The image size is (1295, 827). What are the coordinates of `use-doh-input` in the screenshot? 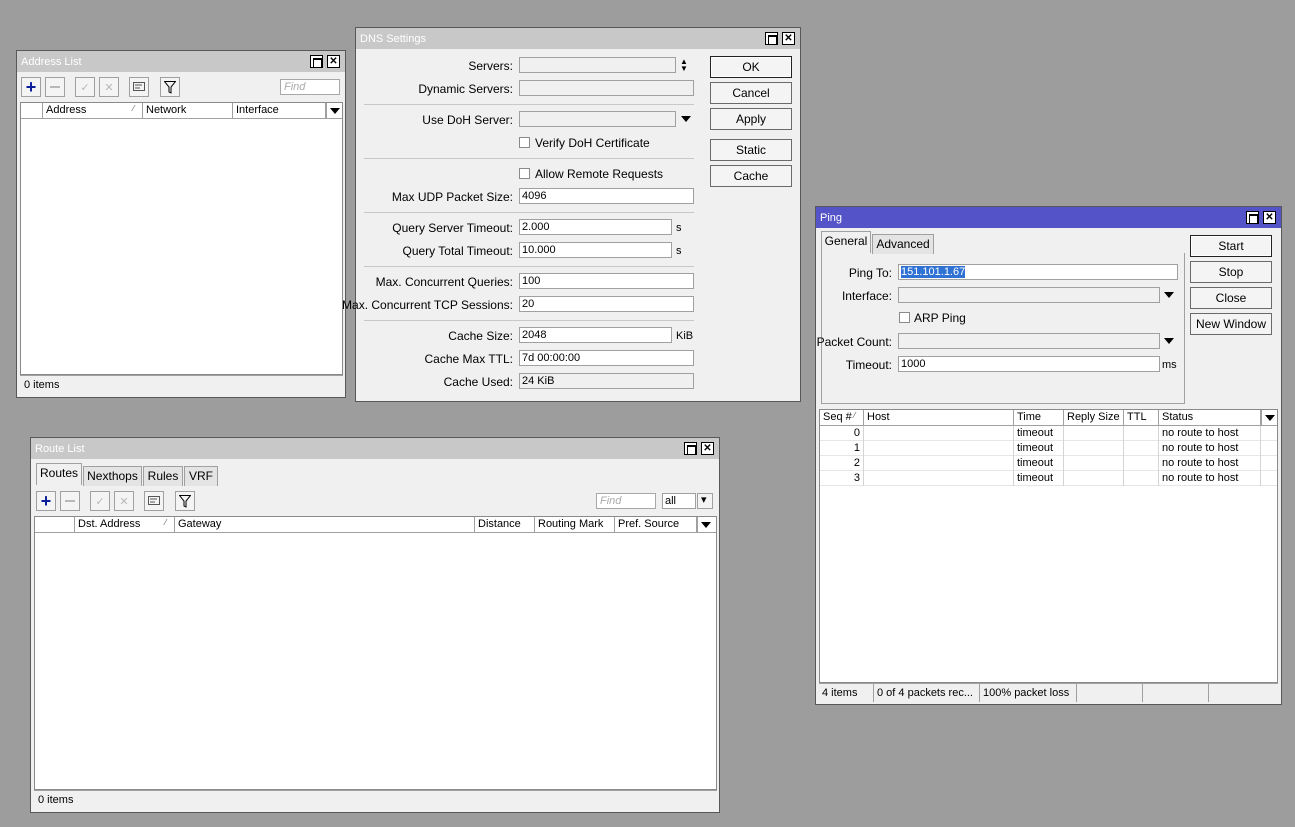 It's located at (597, 119).